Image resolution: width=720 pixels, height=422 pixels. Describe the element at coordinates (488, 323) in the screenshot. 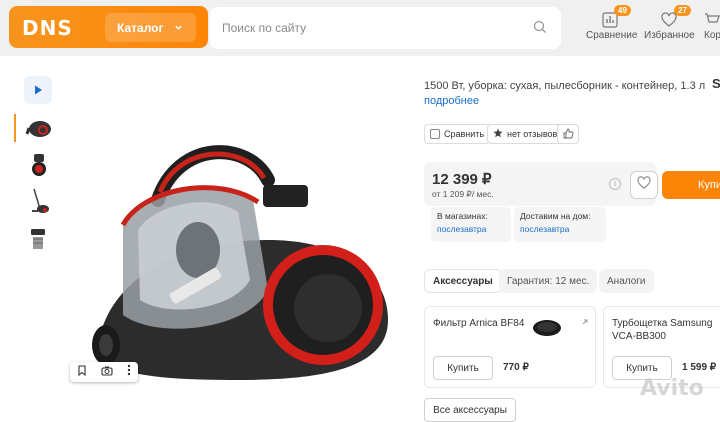

I see `accessory-name: Фильтр Arnica BF84` at that location.